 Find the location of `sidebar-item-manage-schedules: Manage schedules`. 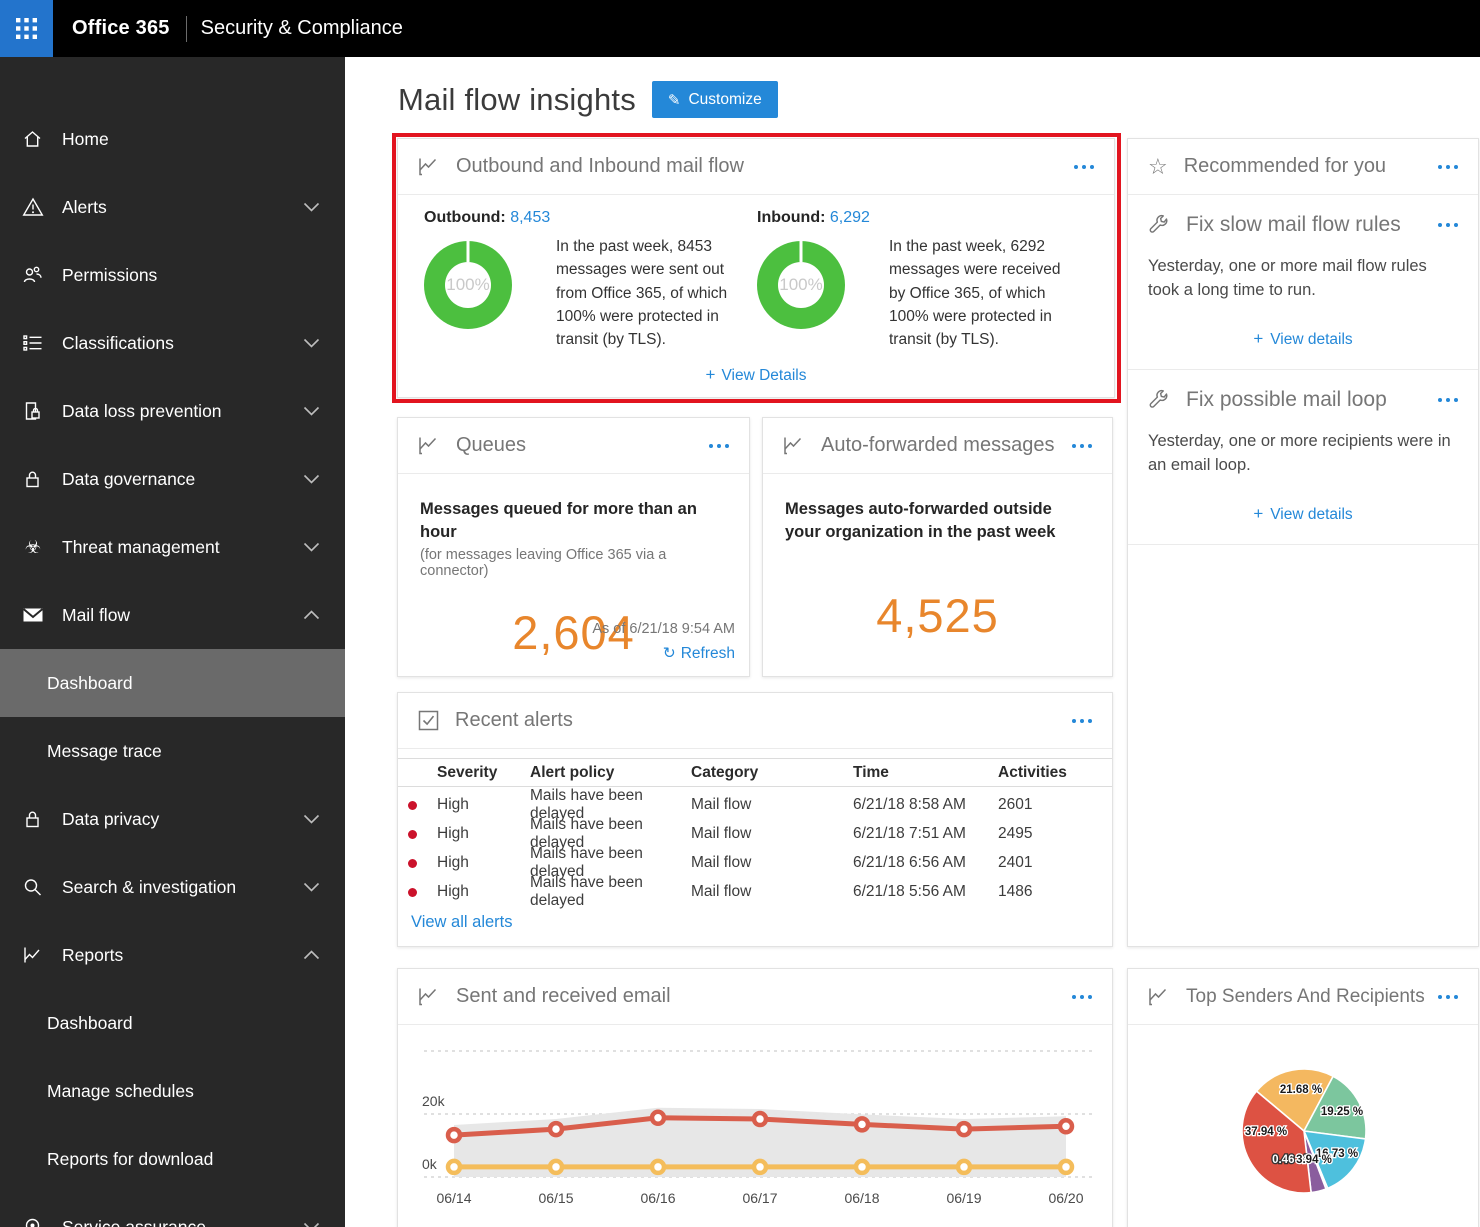

sidebar-item-manage-schedules: Manage schedules is located at coordinates (172, 1091).